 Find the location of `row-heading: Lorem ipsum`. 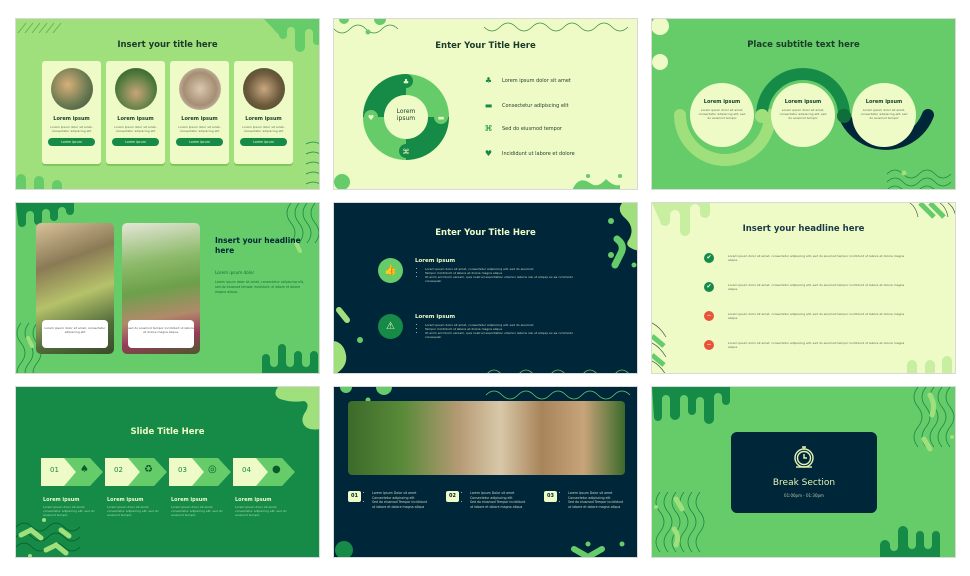

row-heading: Lorem ipsum is located at coordinates (435, 261).